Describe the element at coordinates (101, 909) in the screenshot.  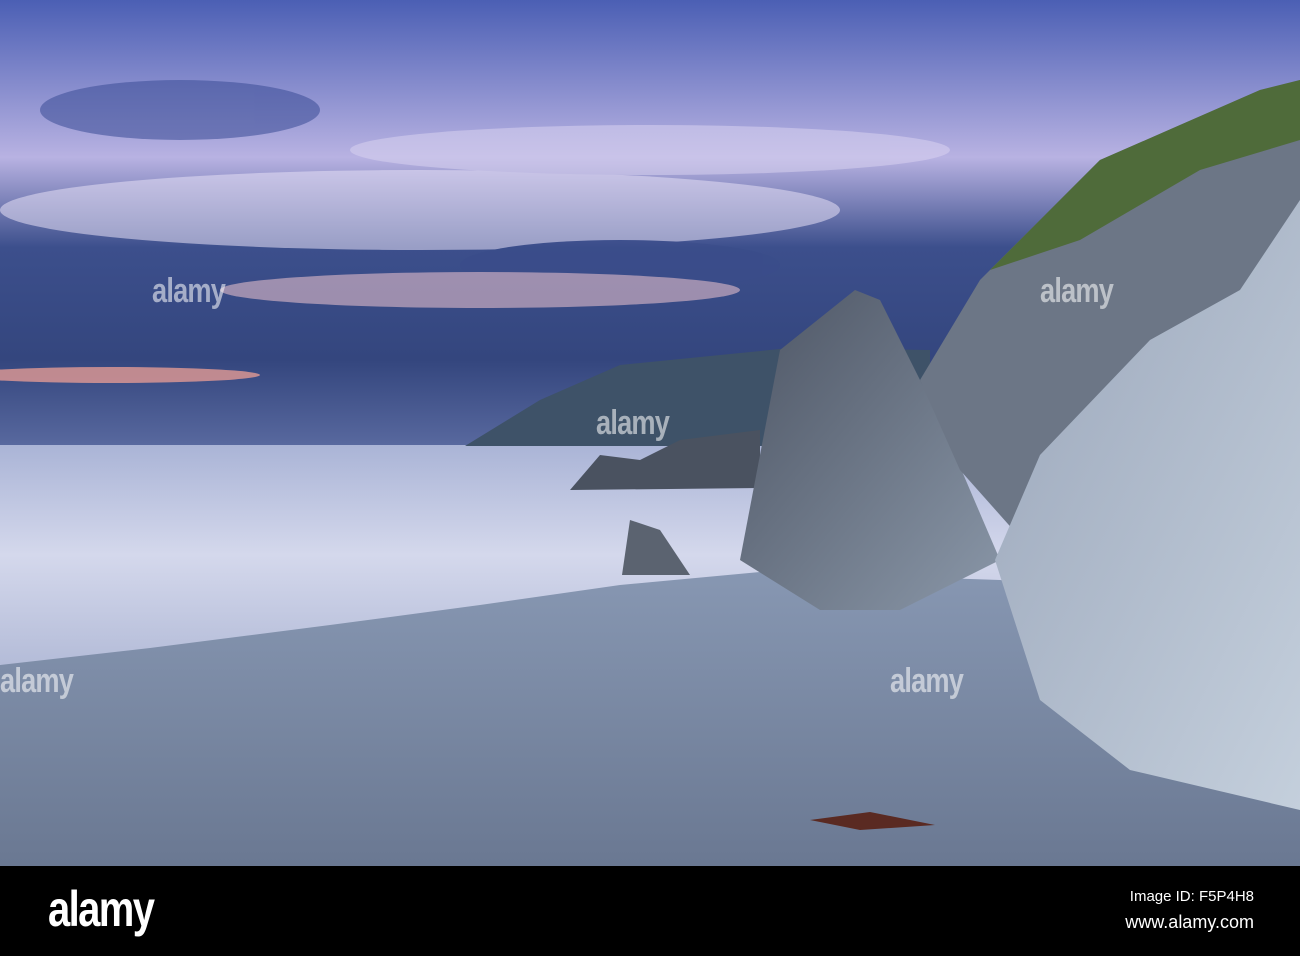
I see `alamy-logo: alamy` at that location.